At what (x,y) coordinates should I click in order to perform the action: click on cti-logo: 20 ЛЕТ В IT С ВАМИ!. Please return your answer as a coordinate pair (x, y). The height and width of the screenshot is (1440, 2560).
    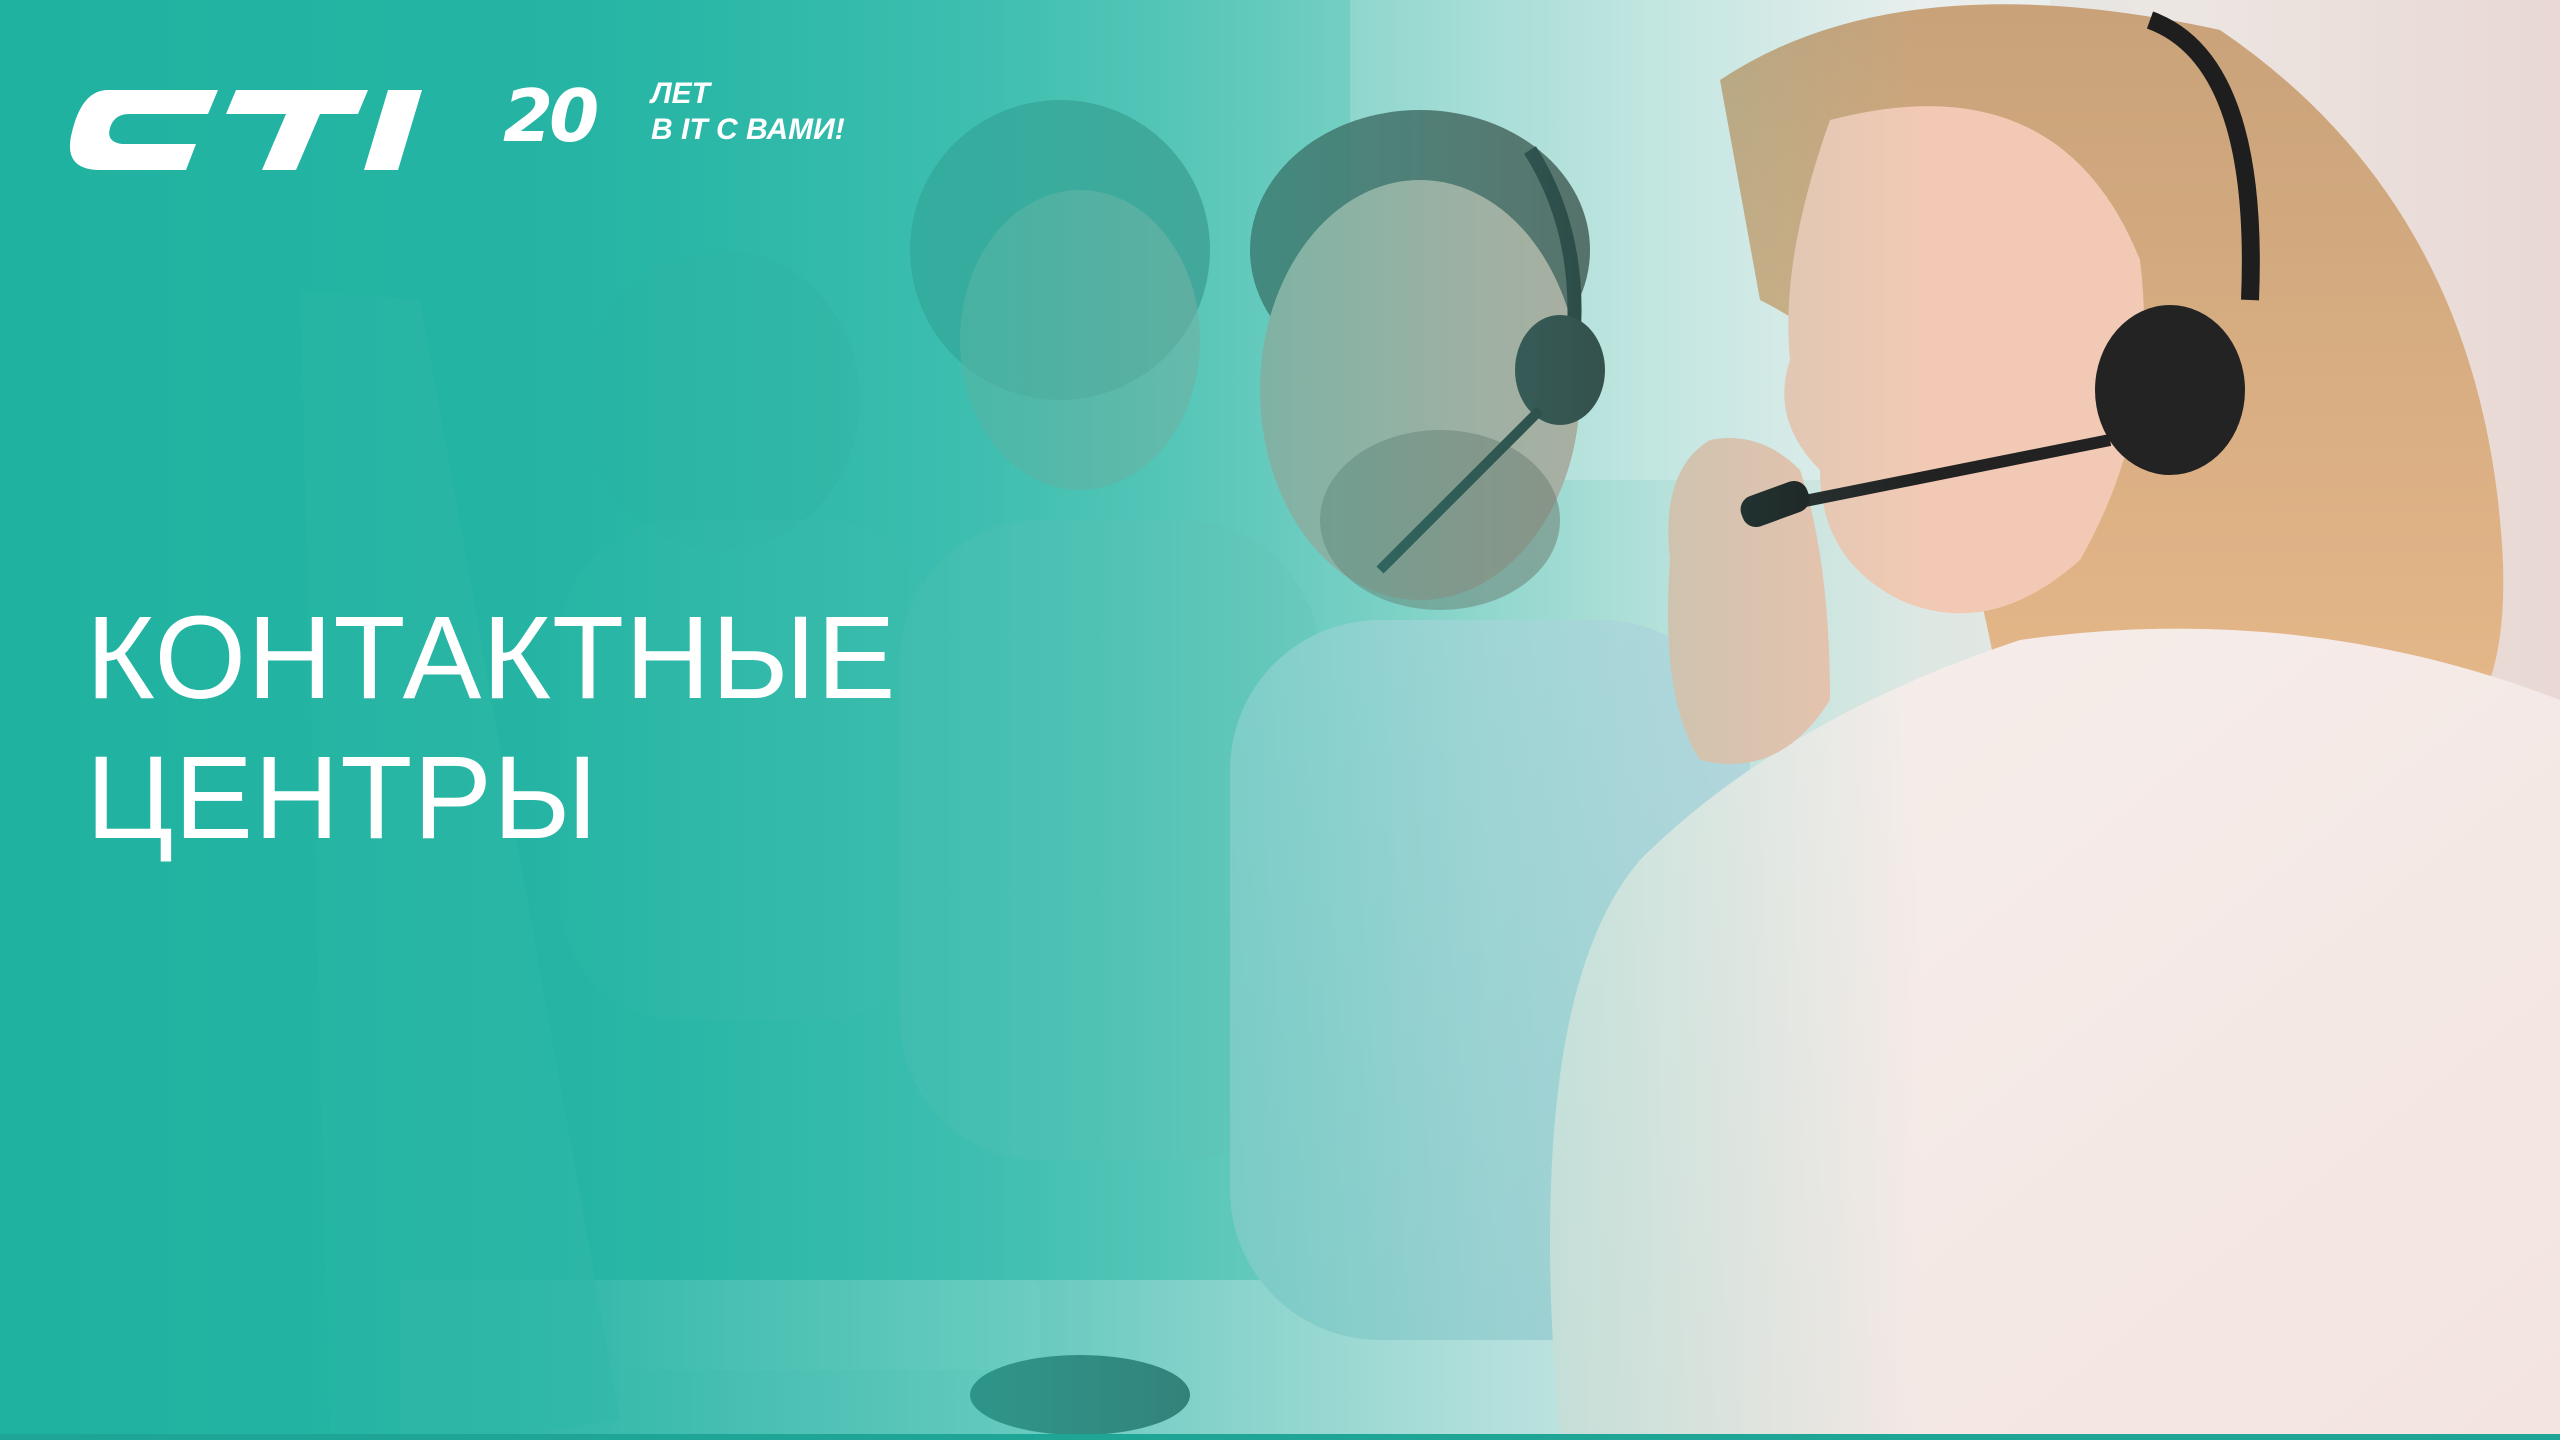
    Looking at the image, I should click on (468, 135).